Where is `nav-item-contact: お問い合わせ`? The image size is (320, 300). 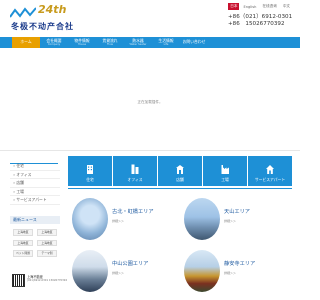 nav-item-contact: お問い合わせ is located at coordinates (194, 42).